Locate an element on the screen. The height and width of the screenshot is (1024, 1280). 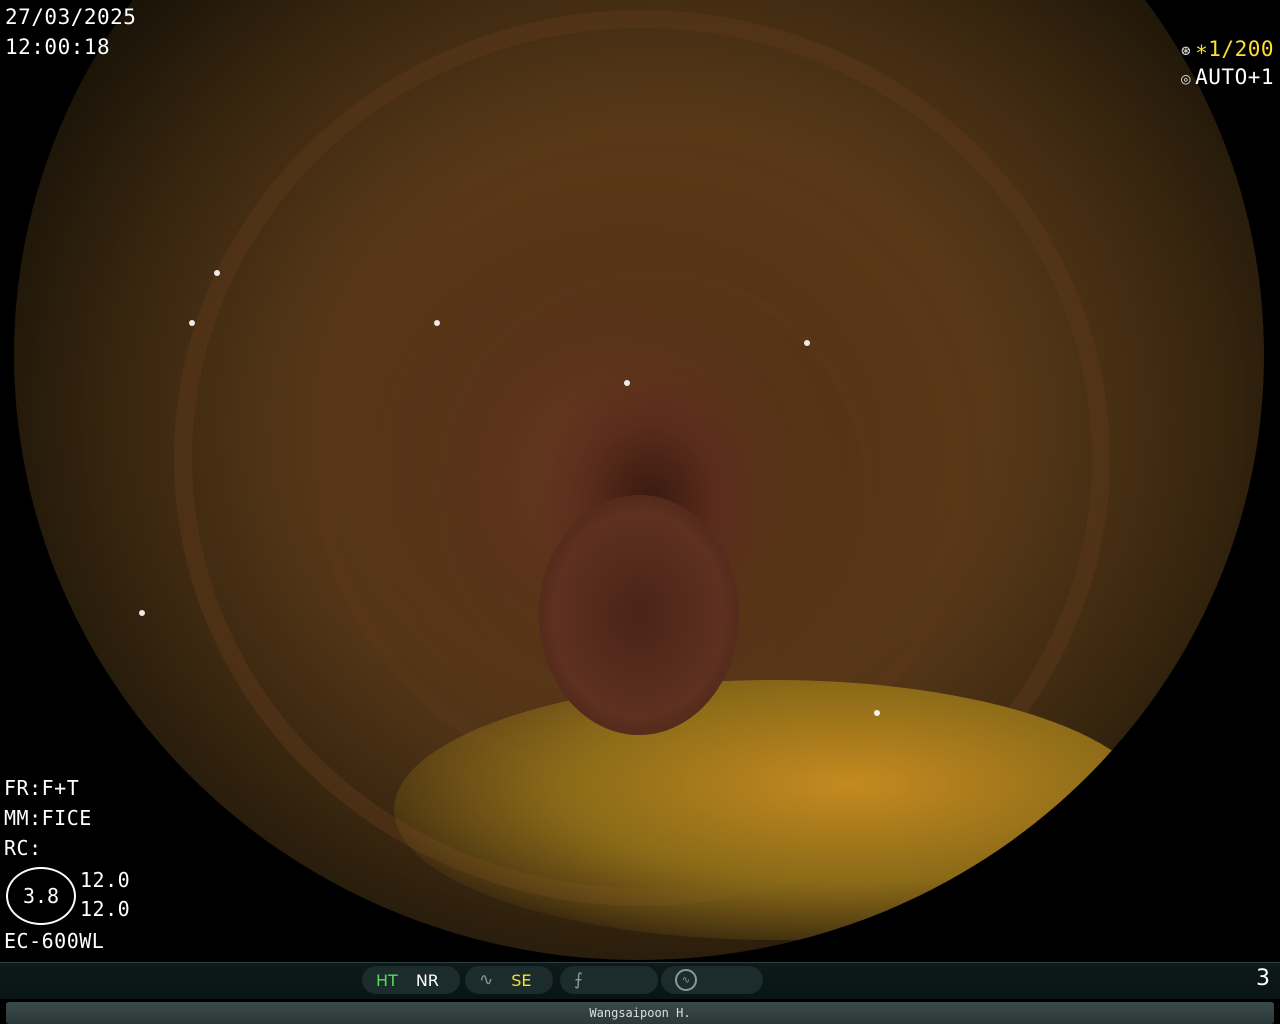
patient-name-bar: Wangsaipoon H. is located at coordinates (640, 1013).